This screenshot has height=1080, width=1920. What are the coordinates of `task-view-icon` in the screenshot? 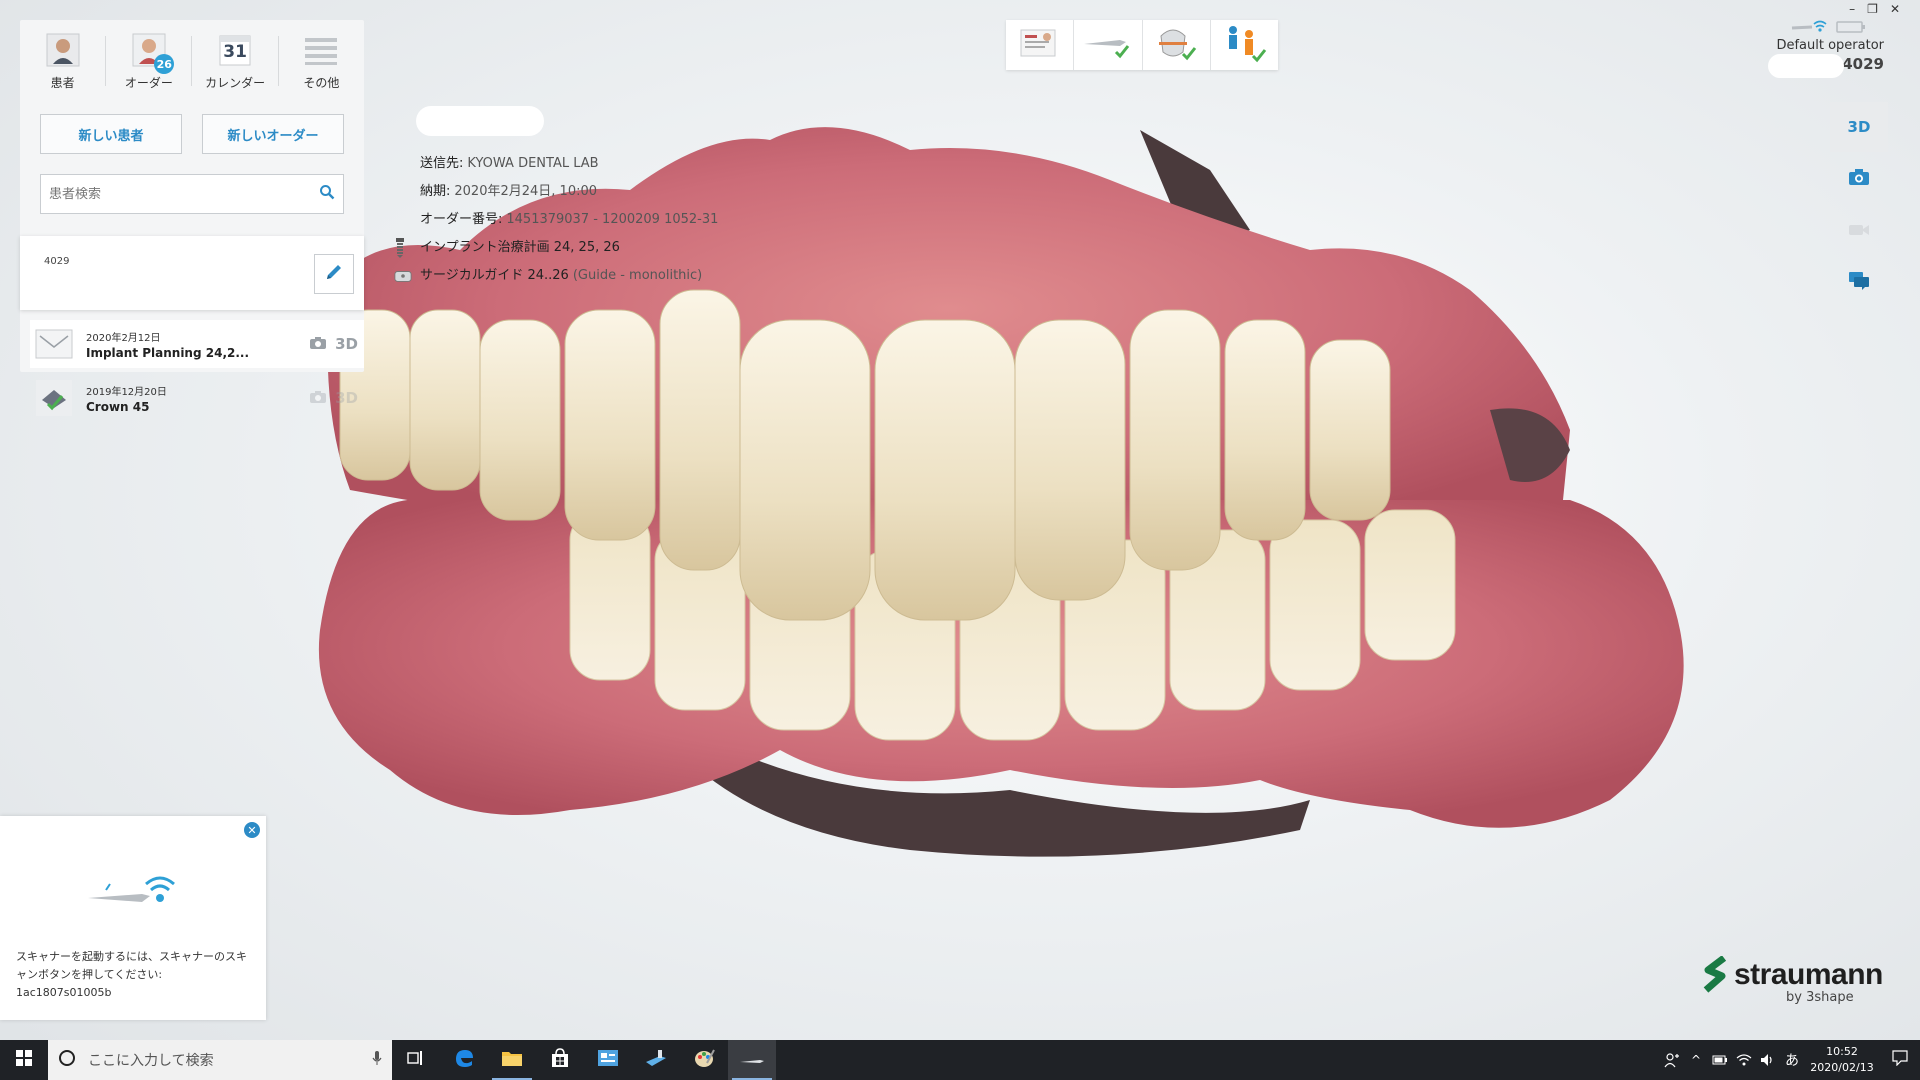 It's located at (416, 1060).